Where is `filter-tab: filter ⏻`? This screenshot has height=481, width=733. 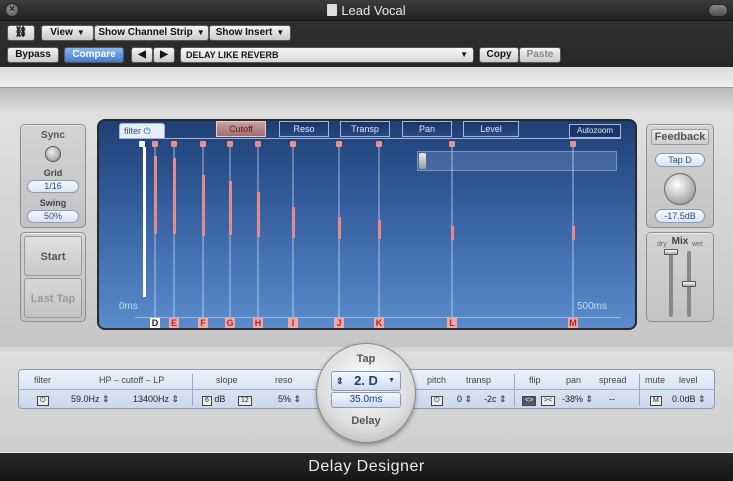
filter-tab: filter ⏻ is located at coordinates (142, 131).